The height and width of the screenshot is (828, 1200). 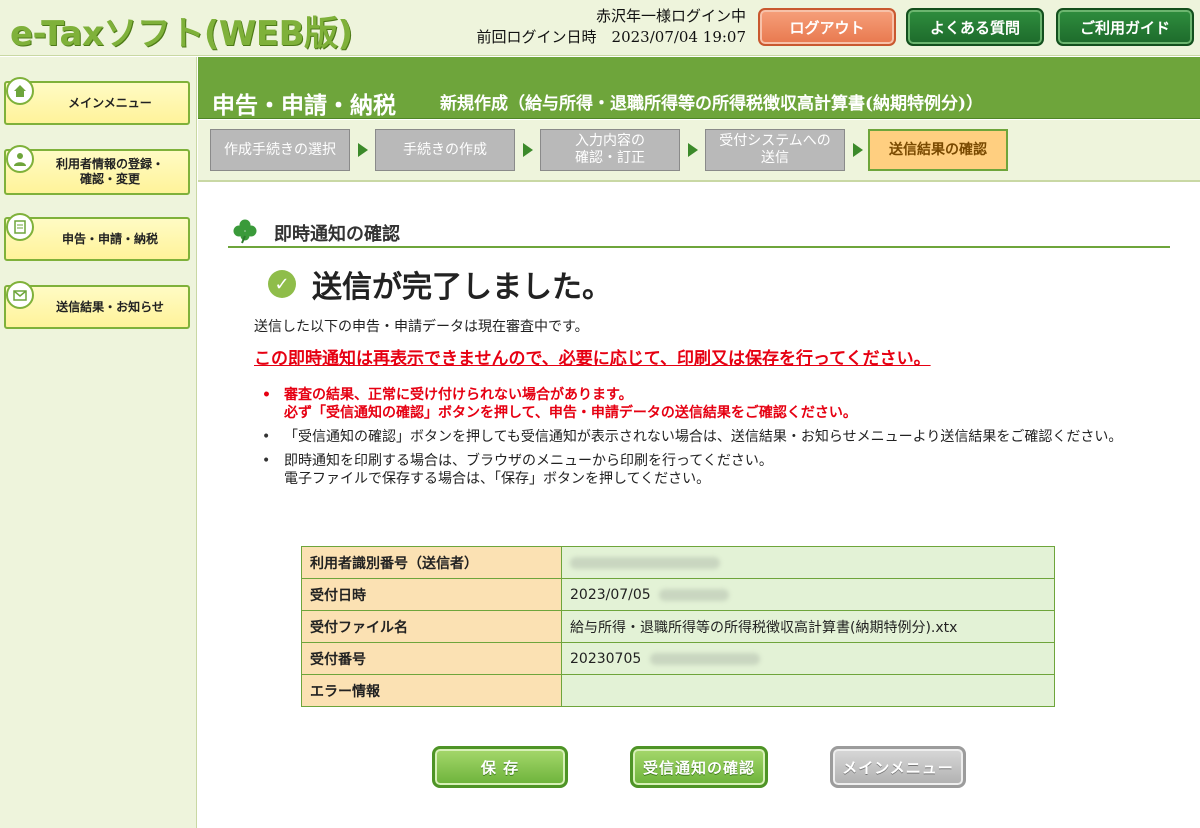 I want to click on sidebar-item-main-menu: メインメニュー, so click(x=97, y=101).